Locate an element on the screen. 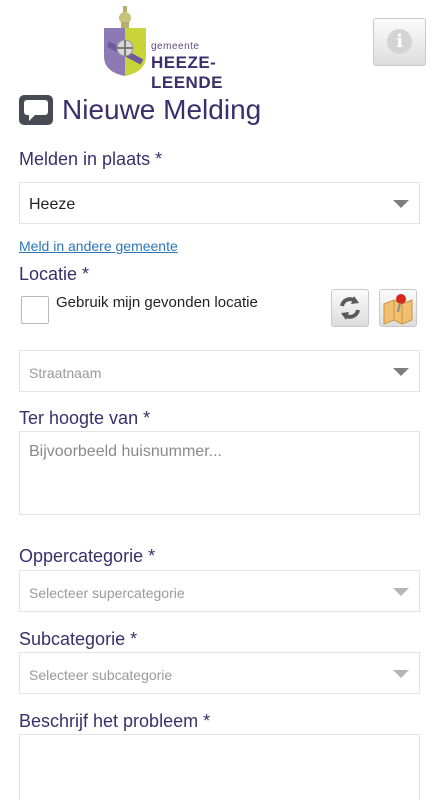 This screenshot has height=800, width=439. info-button: i is located at coordinates (399, 42).